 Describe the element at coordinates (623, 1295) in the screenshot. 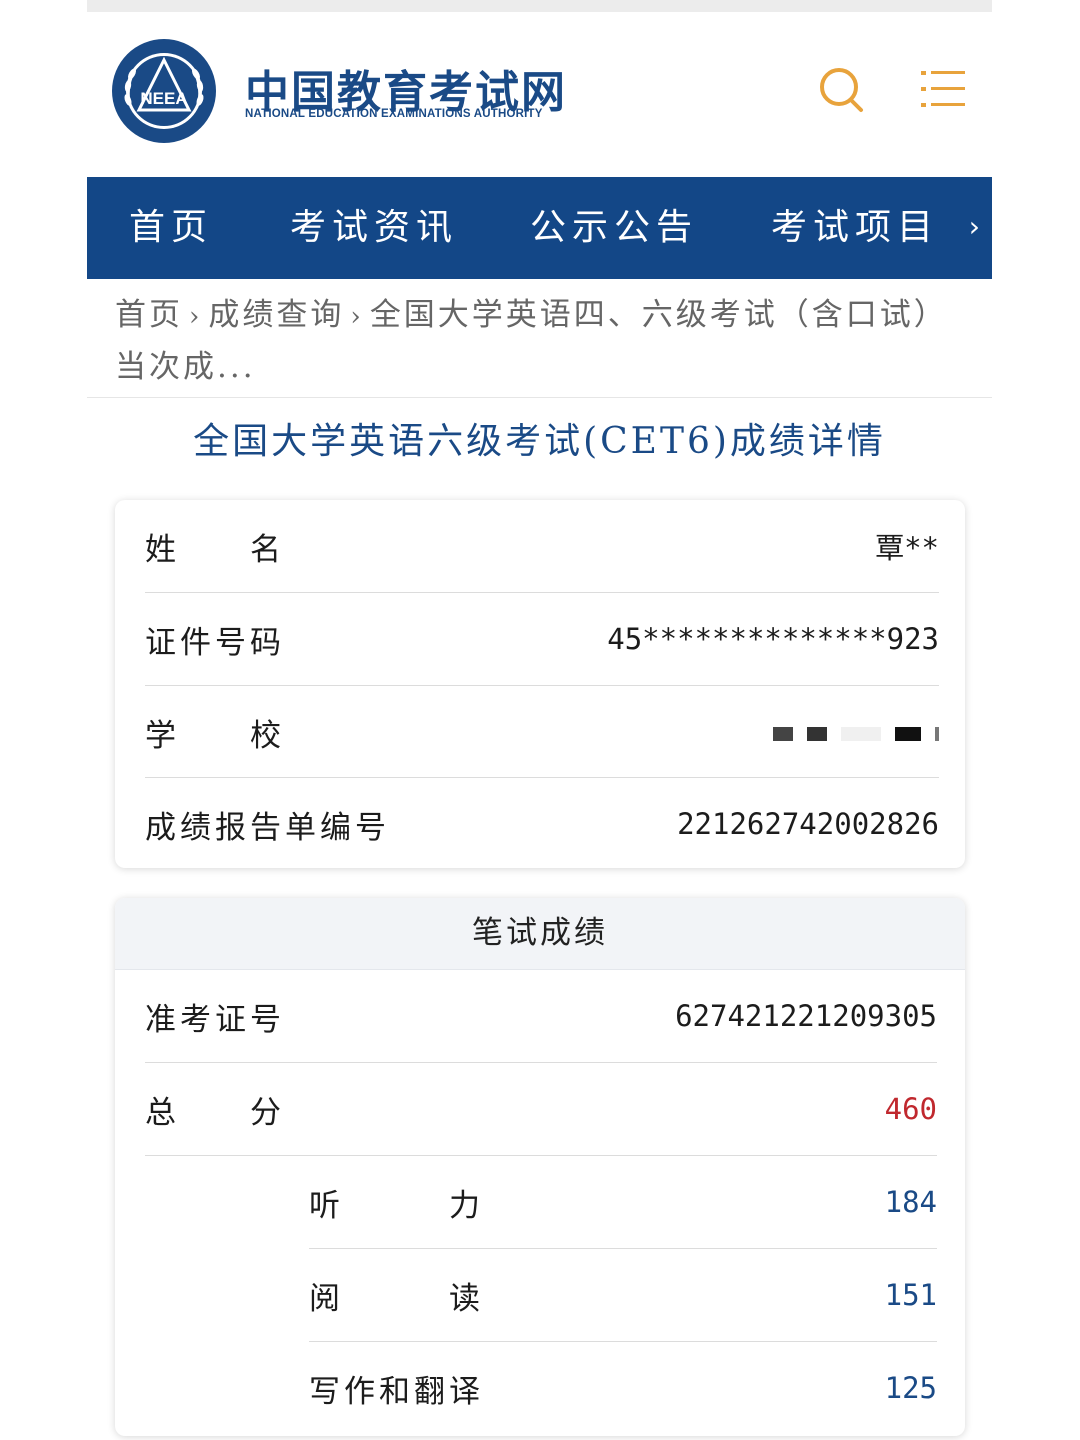

I see `score-row-reading: 阅 读 151` at that location.